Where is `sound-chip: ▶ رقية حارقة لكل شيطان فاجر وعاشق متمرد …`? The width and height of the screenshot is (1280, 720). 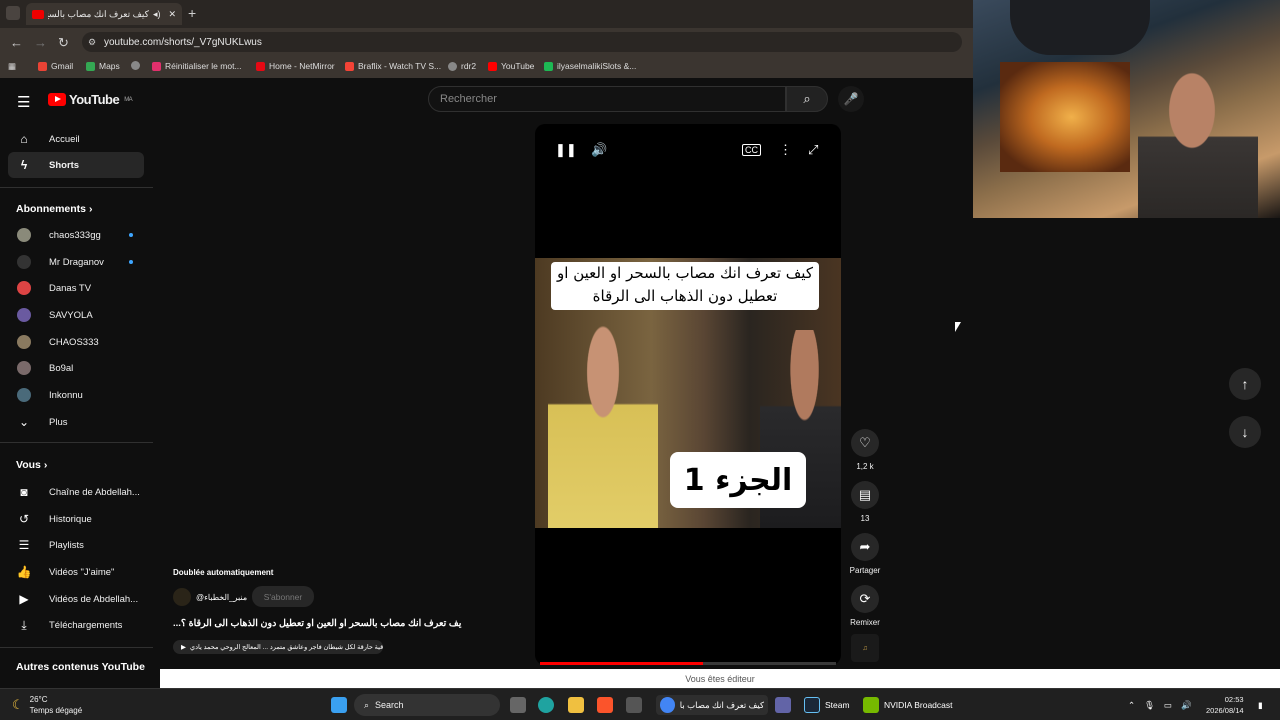 sound-chip: ▶ رقية حارقة لكل شيطان فاجر وعاشق متمرد … is located at coordinates (278, 647).